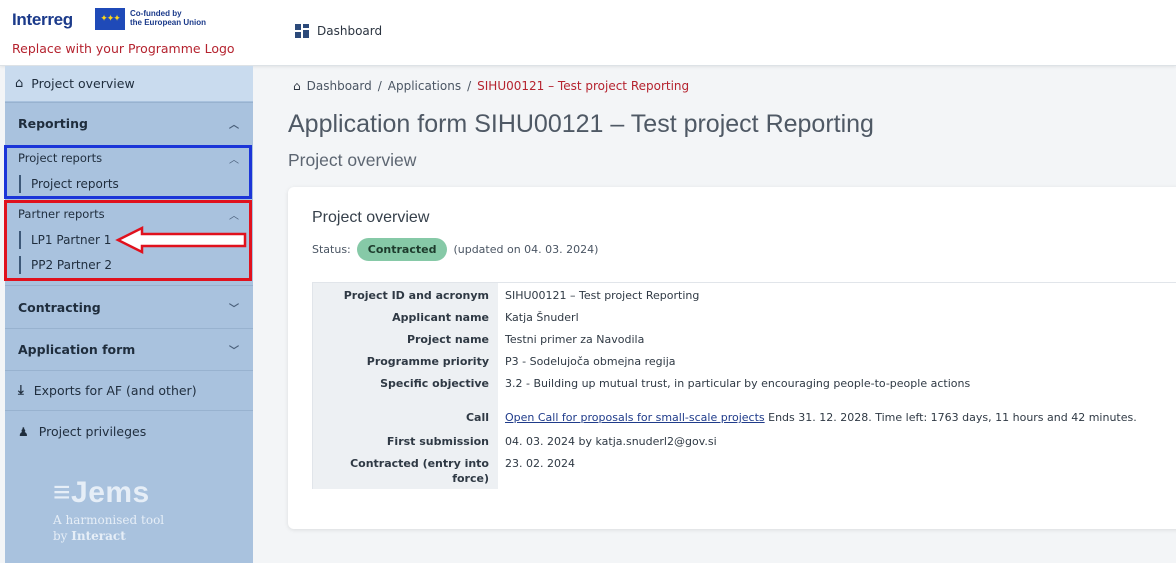 The image size is (1176, 563). What do you see at coordinates (108, 510) in the screenshot?
I see `jems-branding: ≡Jems A harmonised tool by Interact` at bounding box center [108, 510].